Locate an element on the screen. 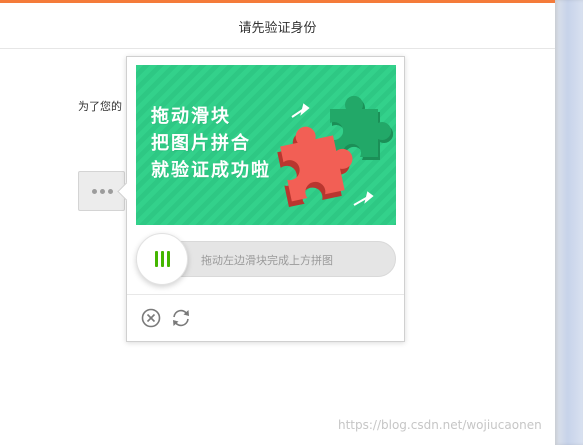 This screenshot has width=583, height=445. close-icon is located at coordinates (151, 318).